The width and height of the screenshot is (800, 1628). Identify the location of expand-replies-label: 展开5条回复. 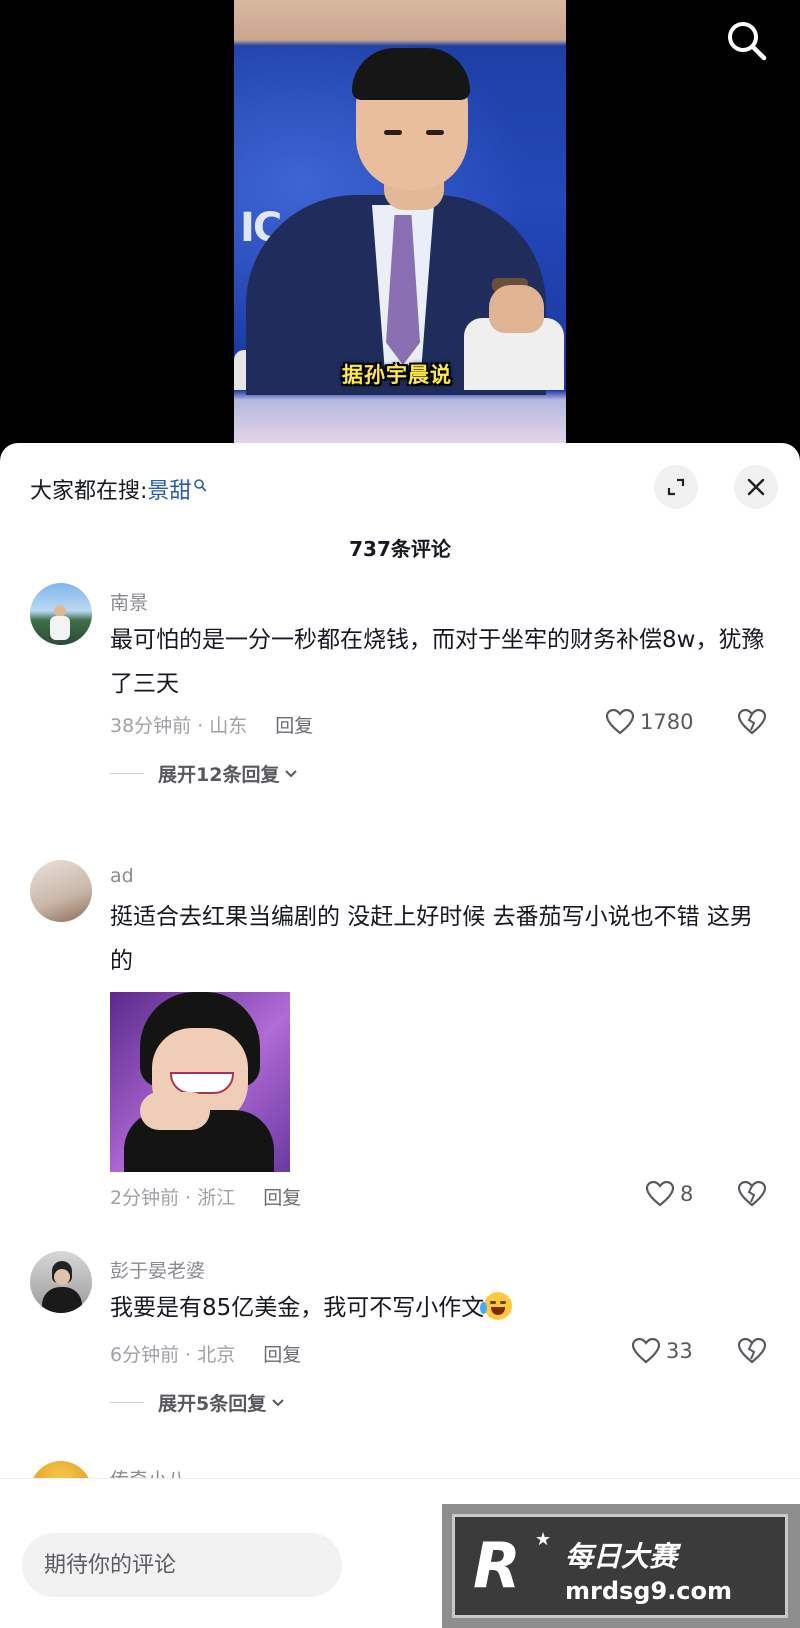
(212, 1404).